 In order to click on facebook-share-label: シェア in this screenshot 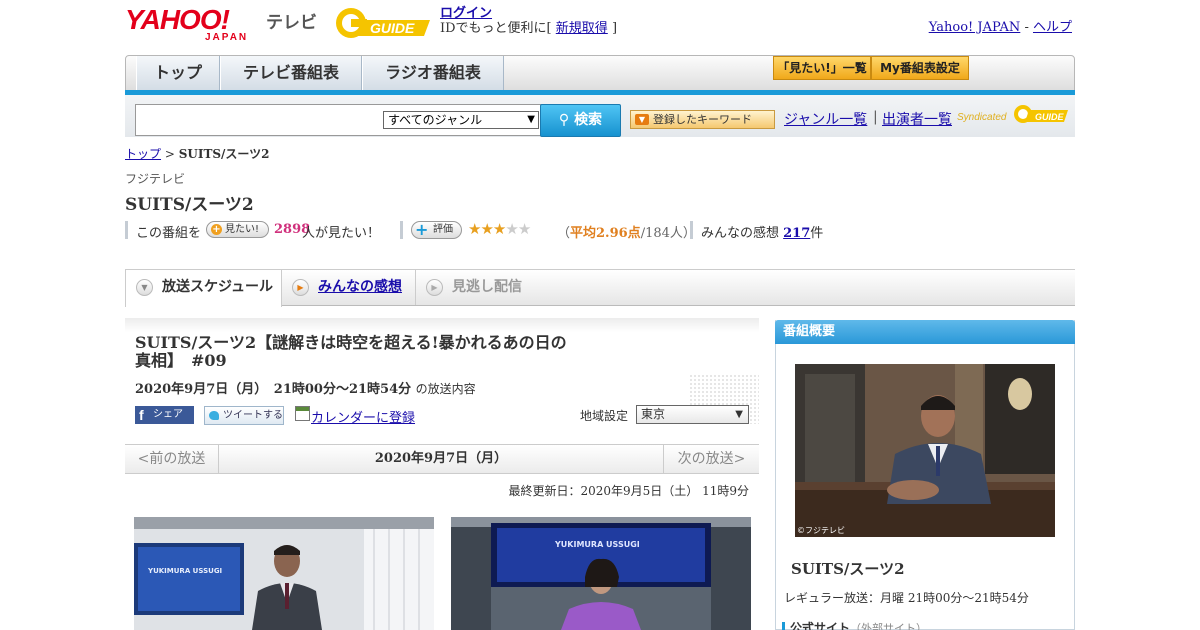, I will do `click(168, 414)`.